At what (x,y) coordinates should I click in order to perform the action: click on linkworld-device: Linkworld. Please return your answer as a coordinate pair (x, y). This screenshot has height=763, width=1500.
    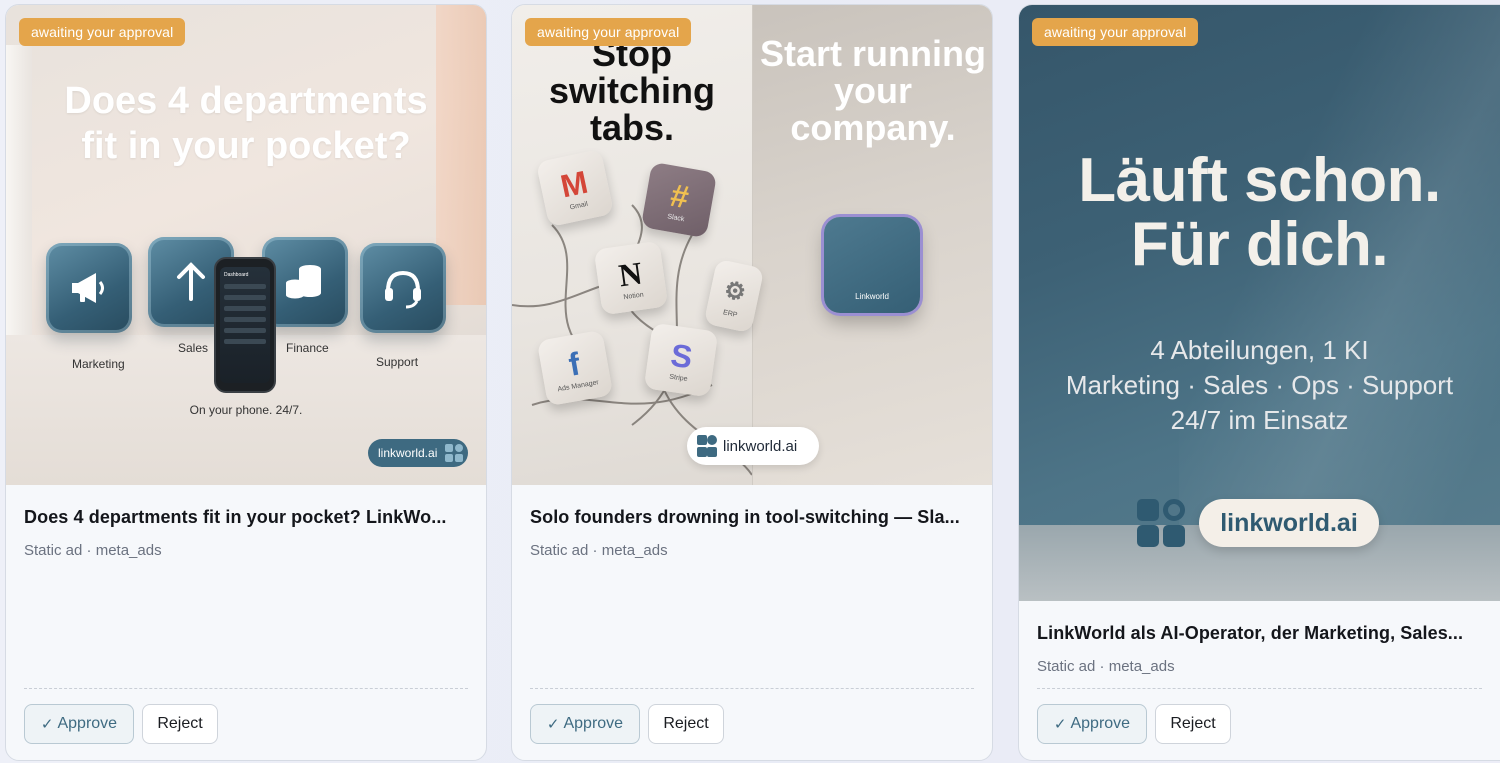
    Looking at the image, I should click on (872, 265).